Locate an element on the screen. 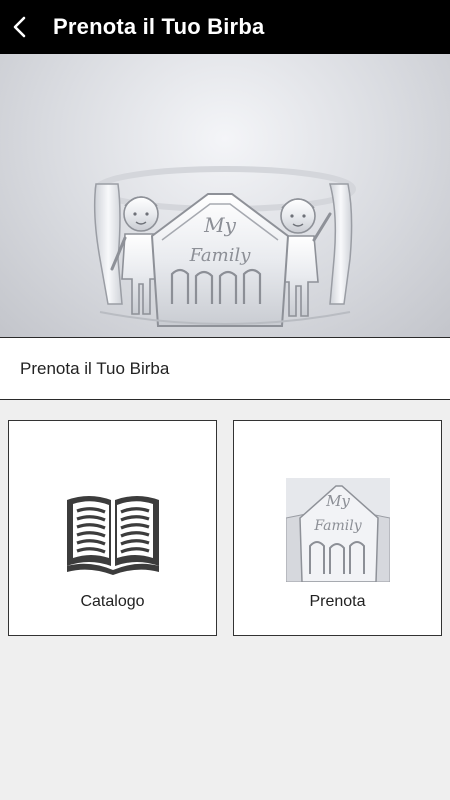  section-title: Prenota il Tuo Birba is located at coordinates (95, 368).